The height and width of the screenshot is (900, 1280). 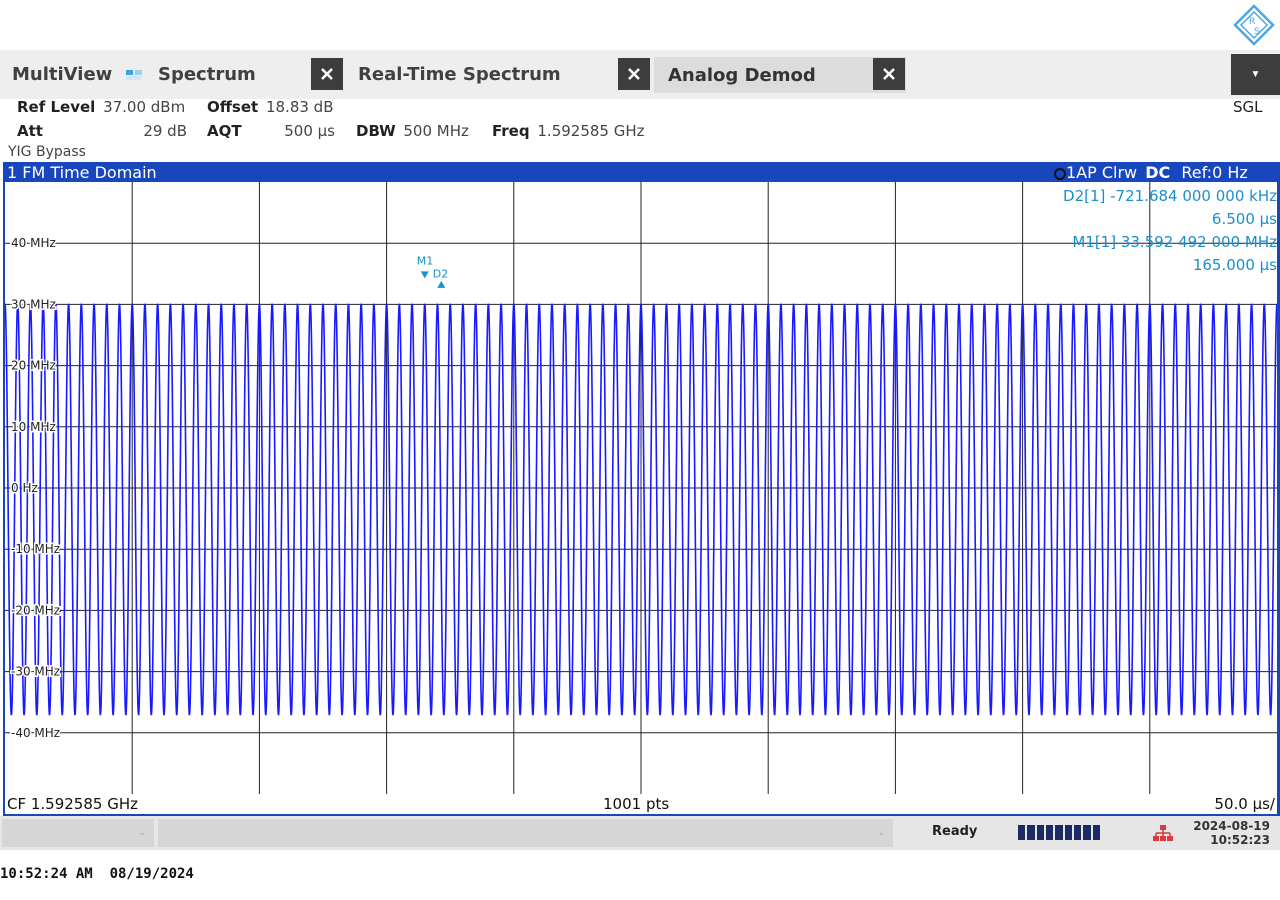 I want to click on y-tick-label: -30 MHz, so click(x=35, y=672).